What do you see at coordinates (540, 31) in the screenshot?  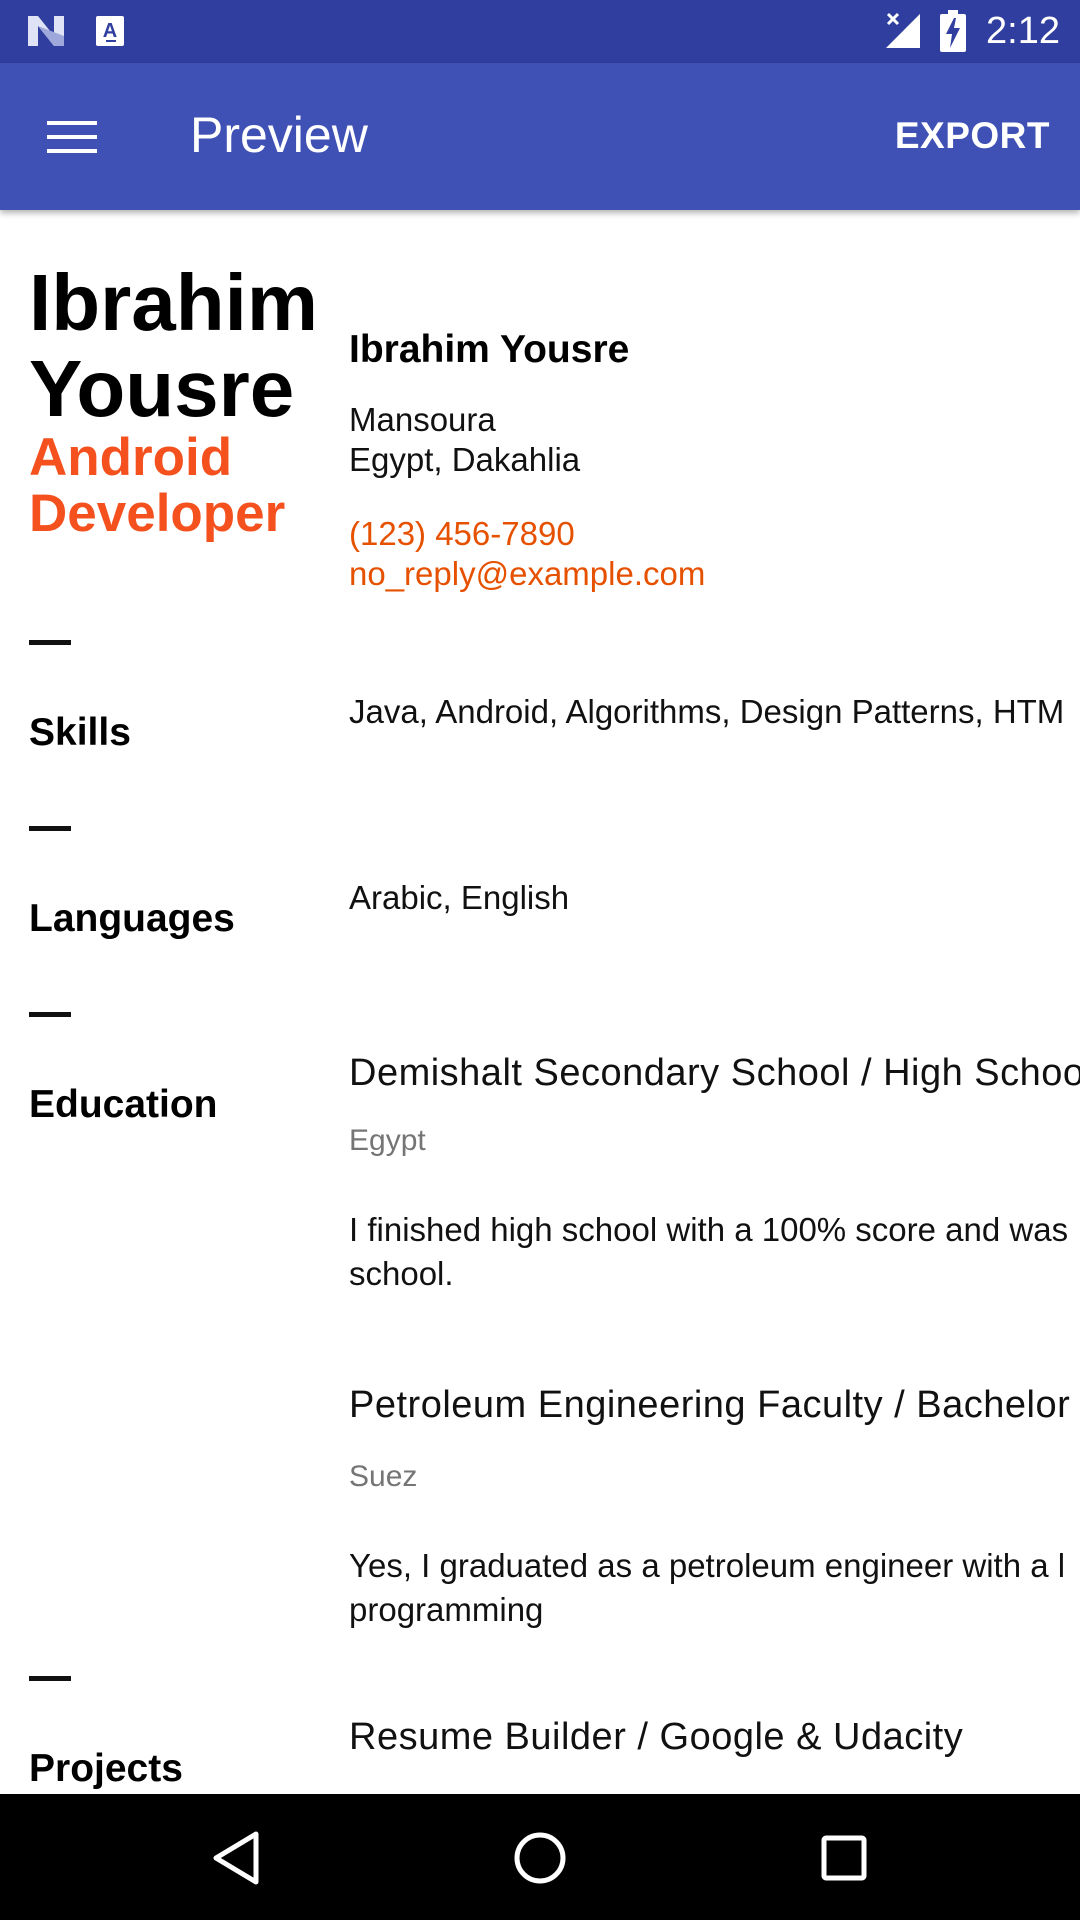 I see `status-bar: A 2:12` at bounding box center [540, 31].